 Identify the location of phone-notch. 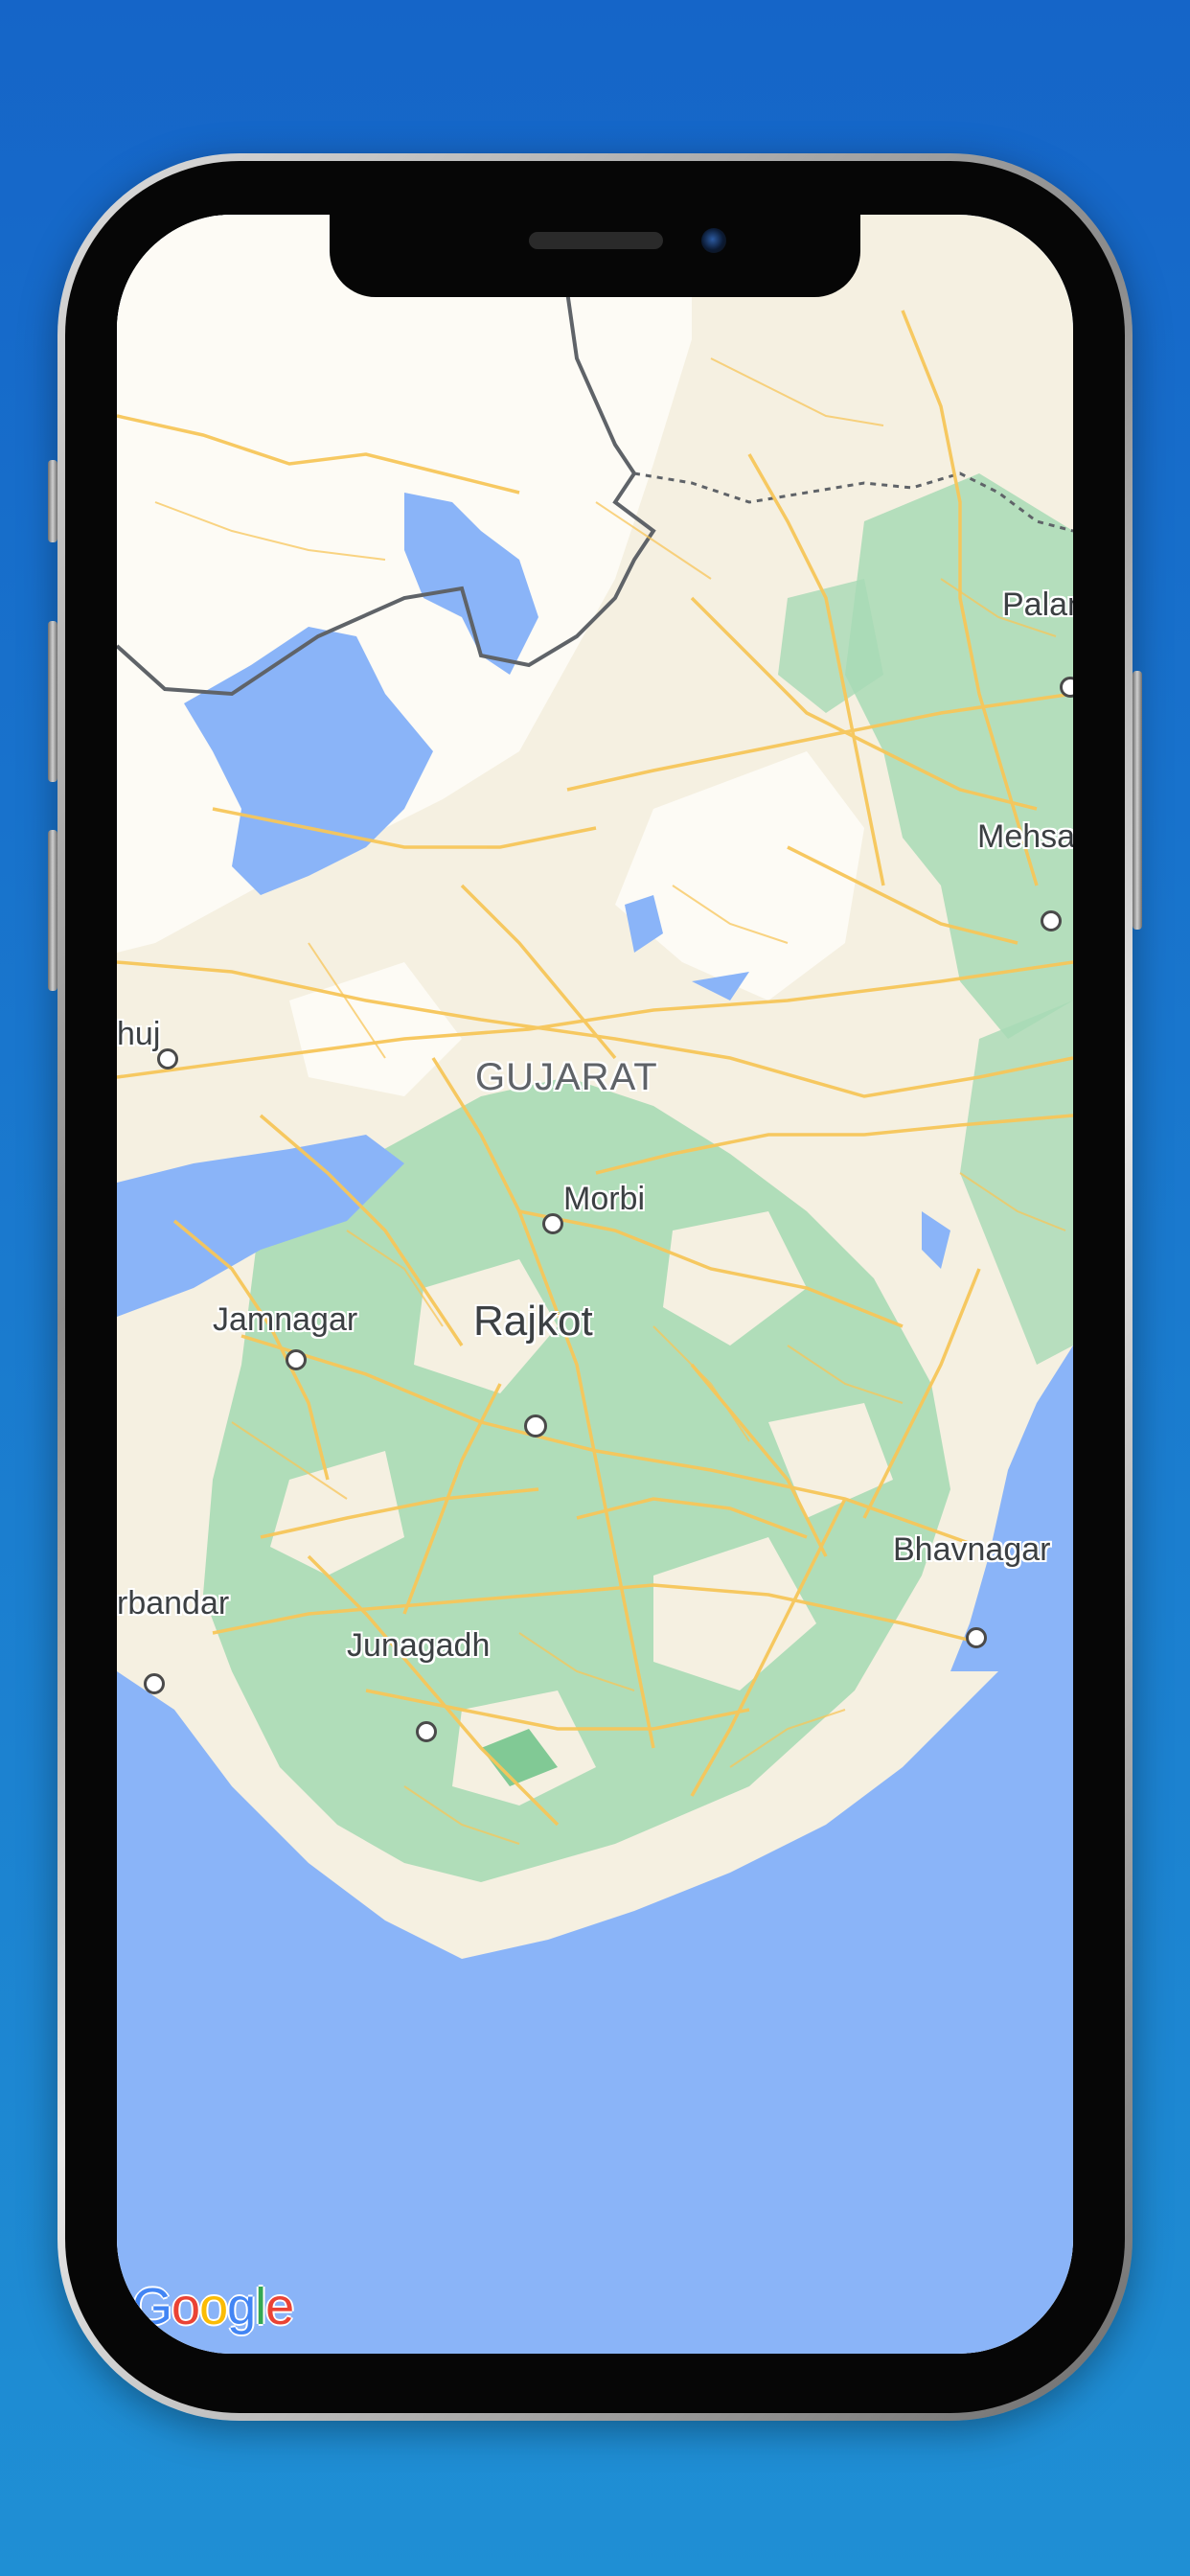
(595, 256).